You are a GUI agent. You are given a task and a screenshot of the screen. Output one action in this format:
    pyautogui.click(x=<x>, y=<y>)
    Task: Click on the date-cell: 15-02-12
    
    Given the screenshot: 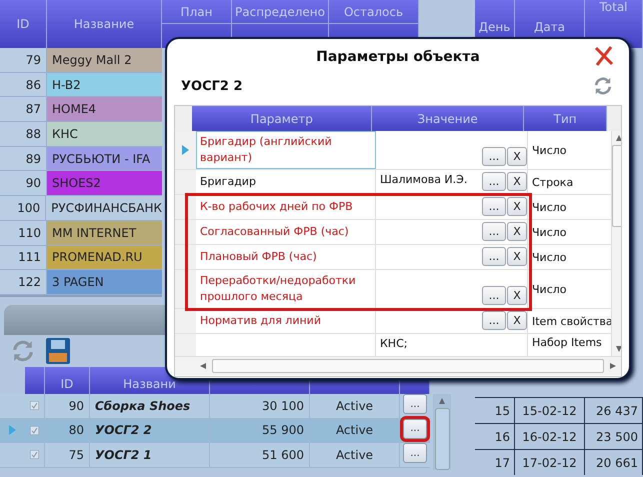 What is the action you would take?
    pyautogui.click(x=550, y=410)
    